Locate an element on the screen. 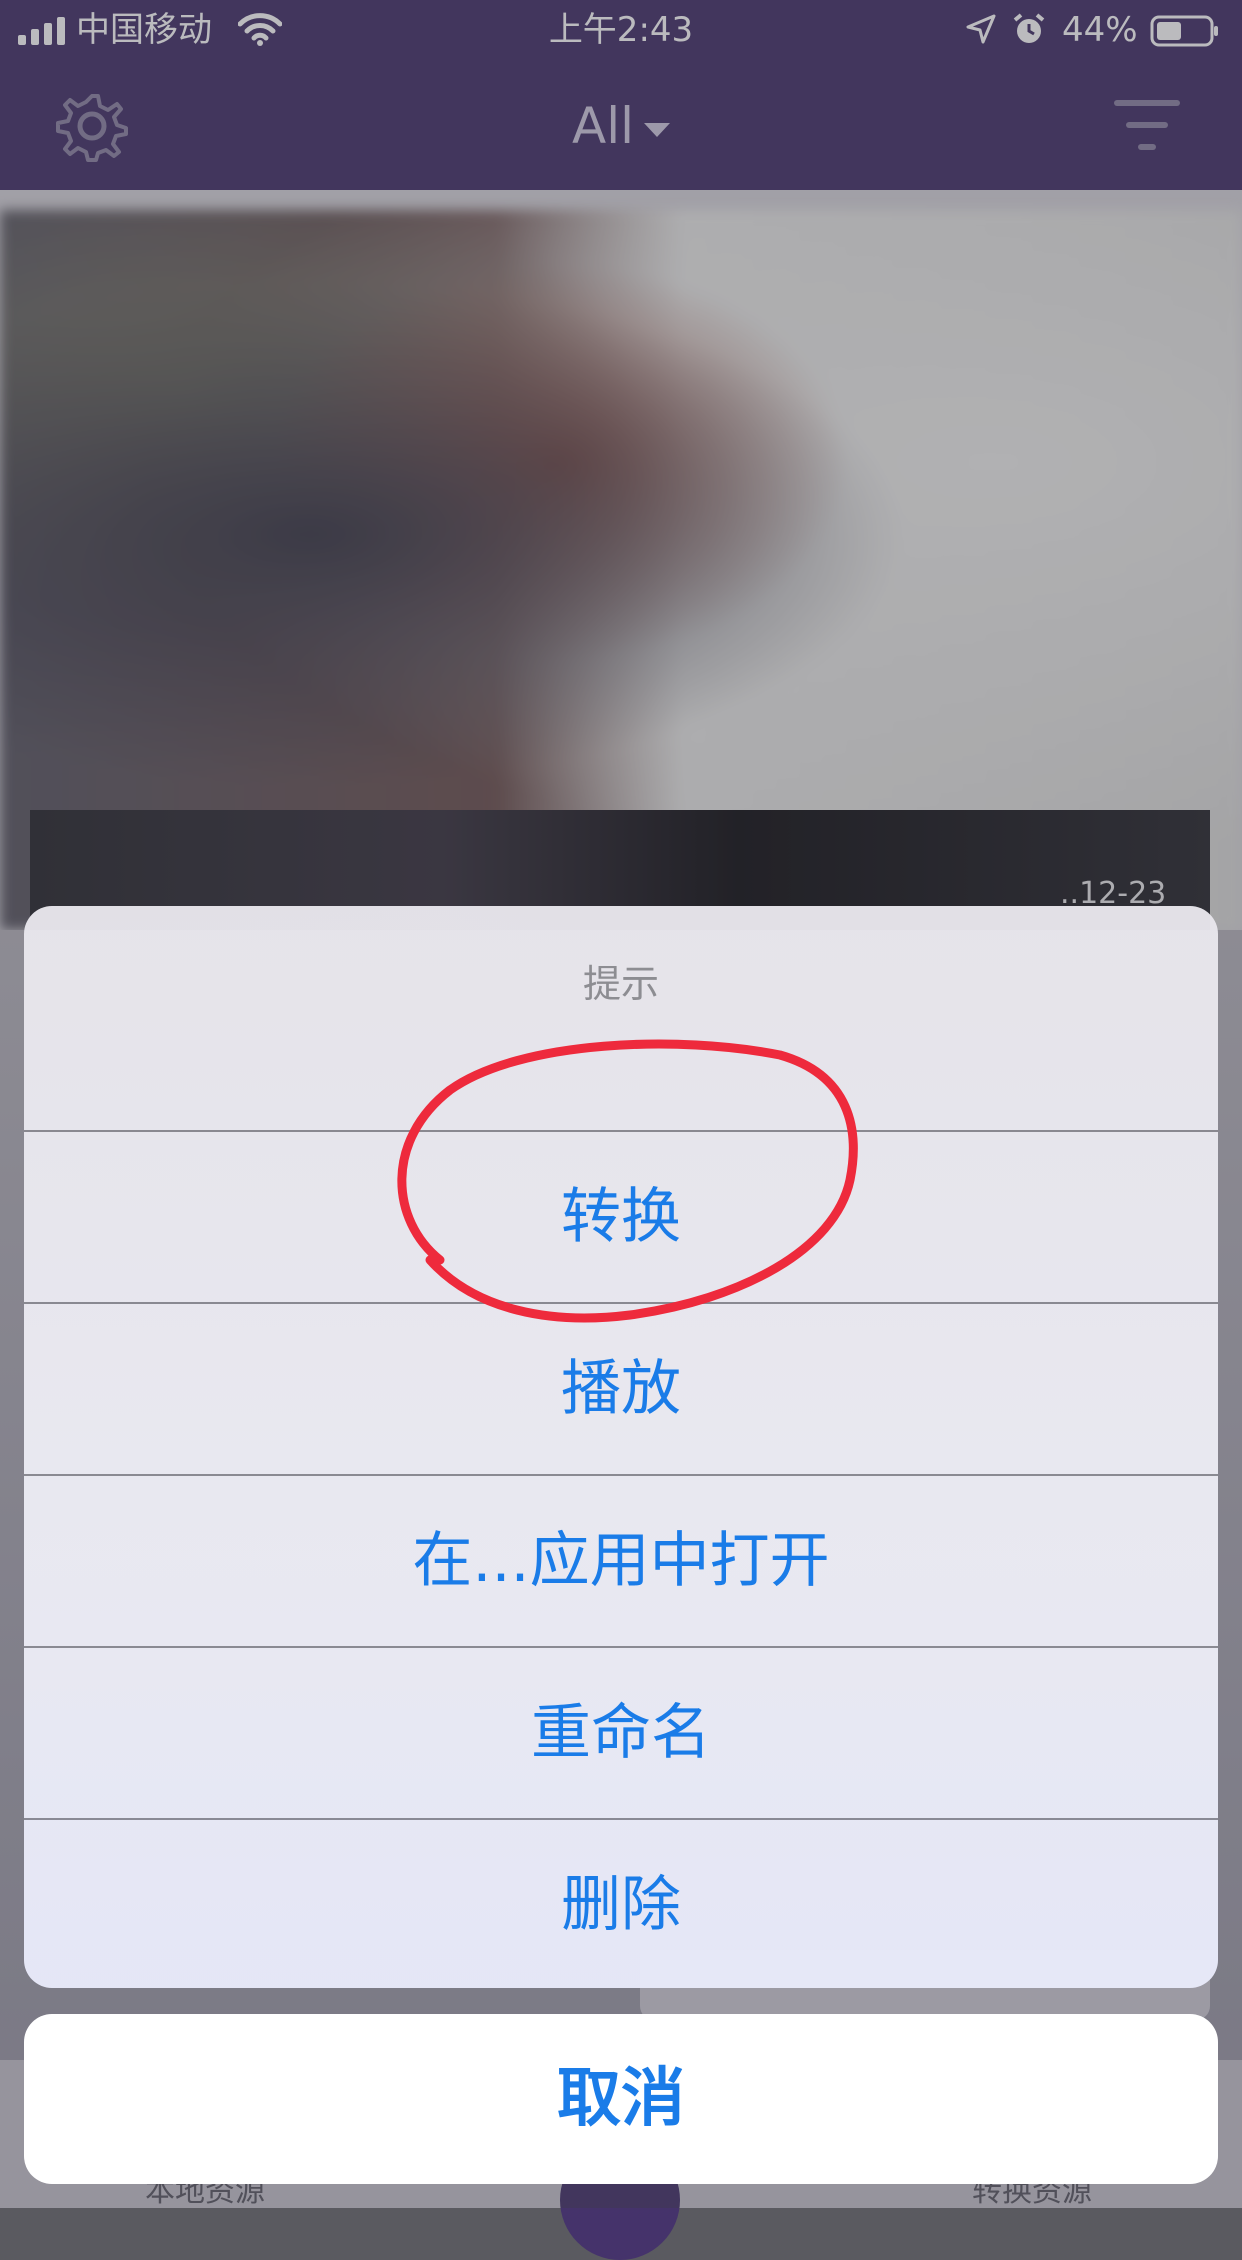  action-sheet-header: 提示 is located at coordinates (621, 1018).